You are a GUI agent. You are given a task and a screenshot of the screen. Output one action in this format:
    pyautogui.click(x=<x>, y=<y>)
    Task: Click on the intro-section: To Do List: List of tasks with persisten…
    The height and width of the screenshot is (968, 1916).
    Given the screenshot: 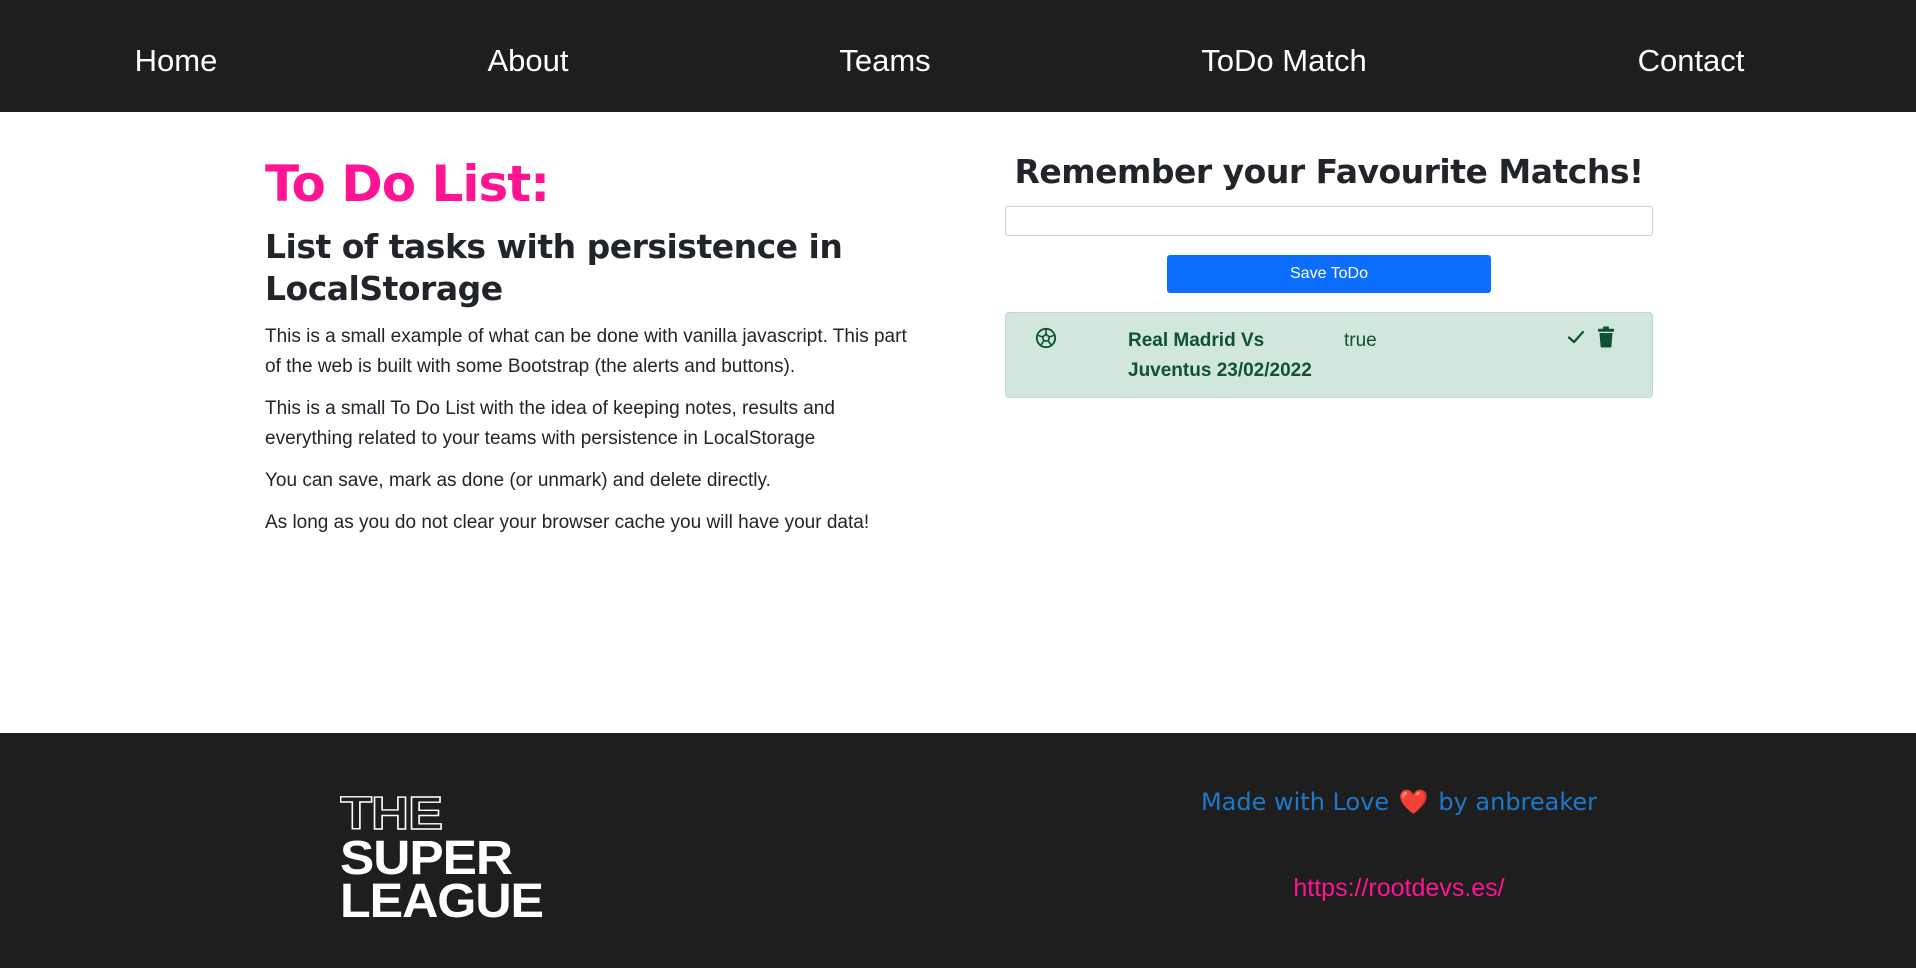 What is the action you would take?
    pyautogui.click(x=590, y=350)
    